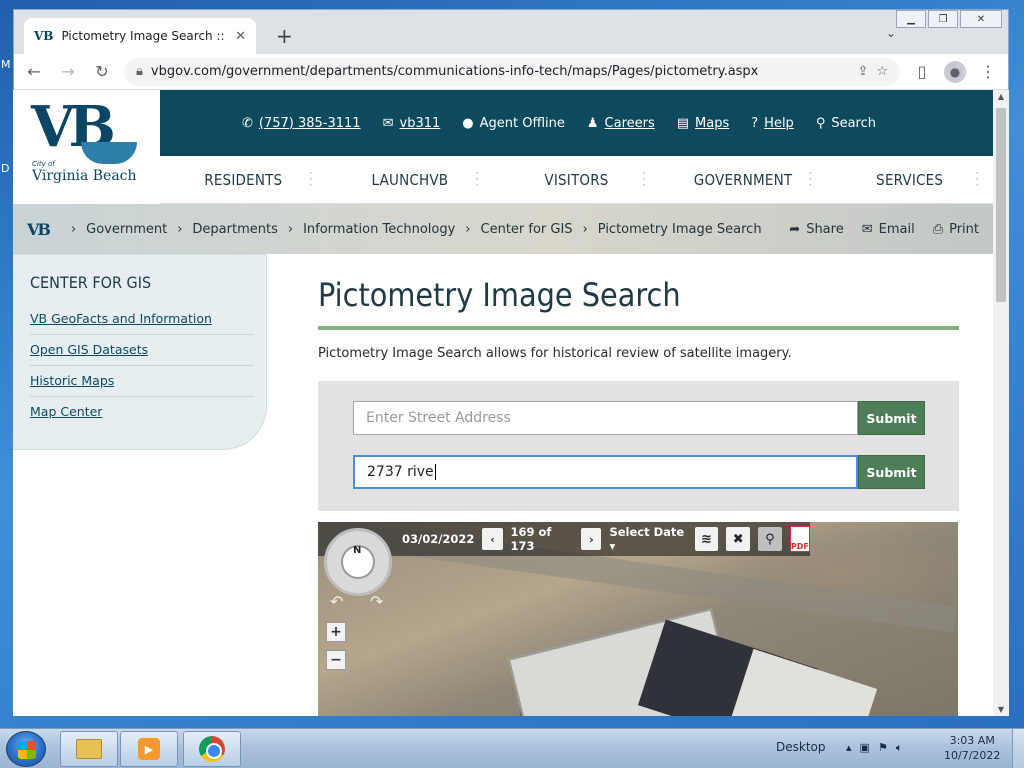  What do you see at coordinates (795, 229) in the screenshot?
I see `share-arrow-icon: ➦` at bounding box center [795, 229].